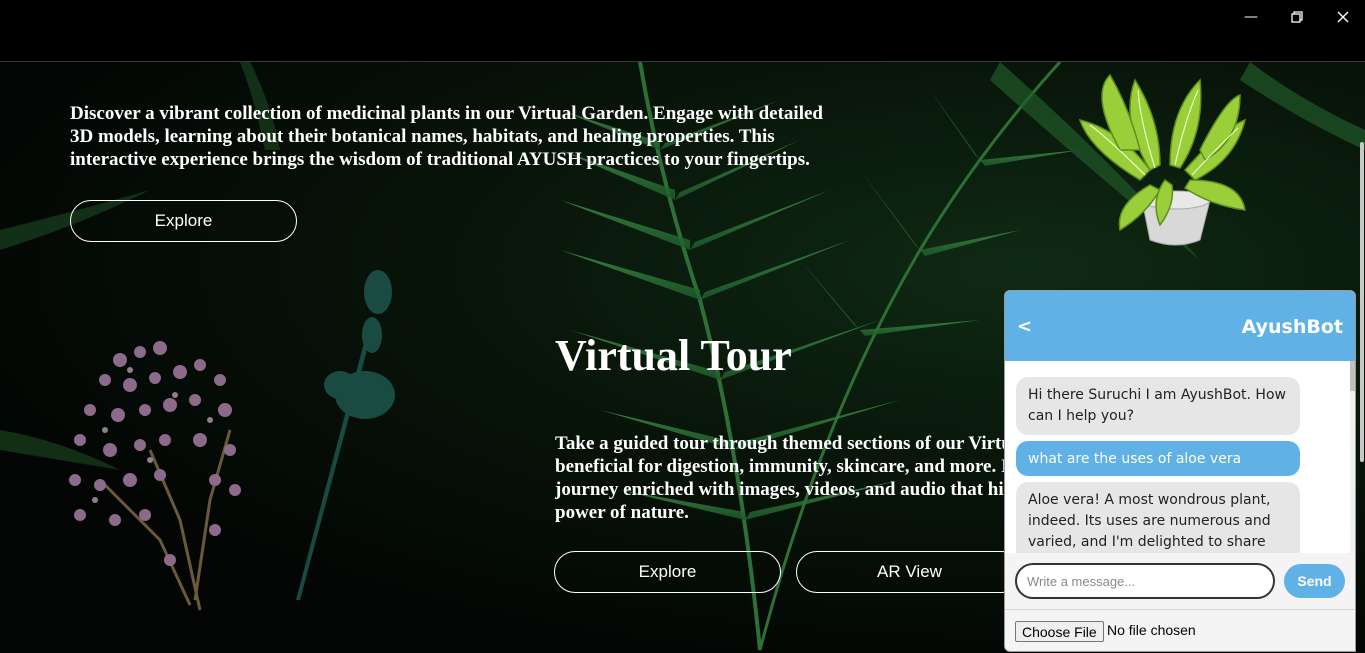 The height and width of the screenshot is (653, 1365). What do you see at coordinates (1180, 326) in the screenshot?
I see `chatbot-header: < AyushBot` at bounding box center [1180, 326].